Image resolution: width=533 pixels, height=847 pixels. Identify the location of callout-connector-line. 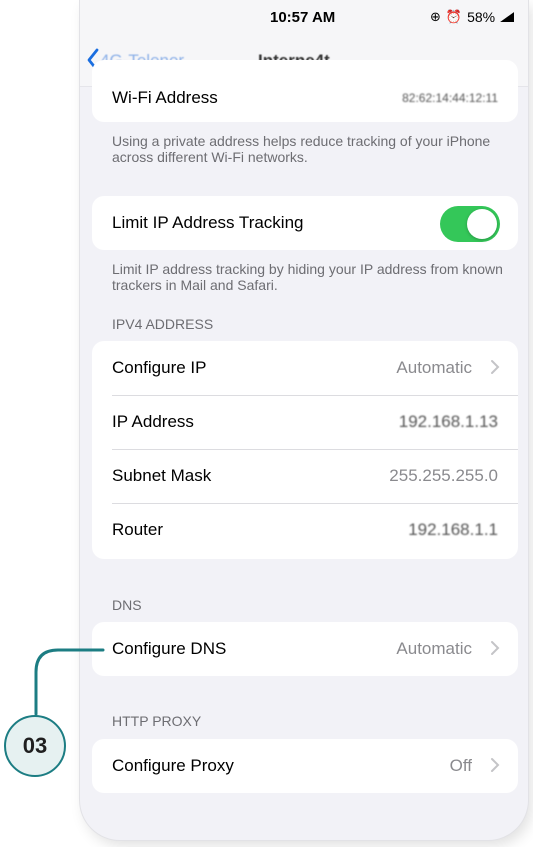
(69, 682).